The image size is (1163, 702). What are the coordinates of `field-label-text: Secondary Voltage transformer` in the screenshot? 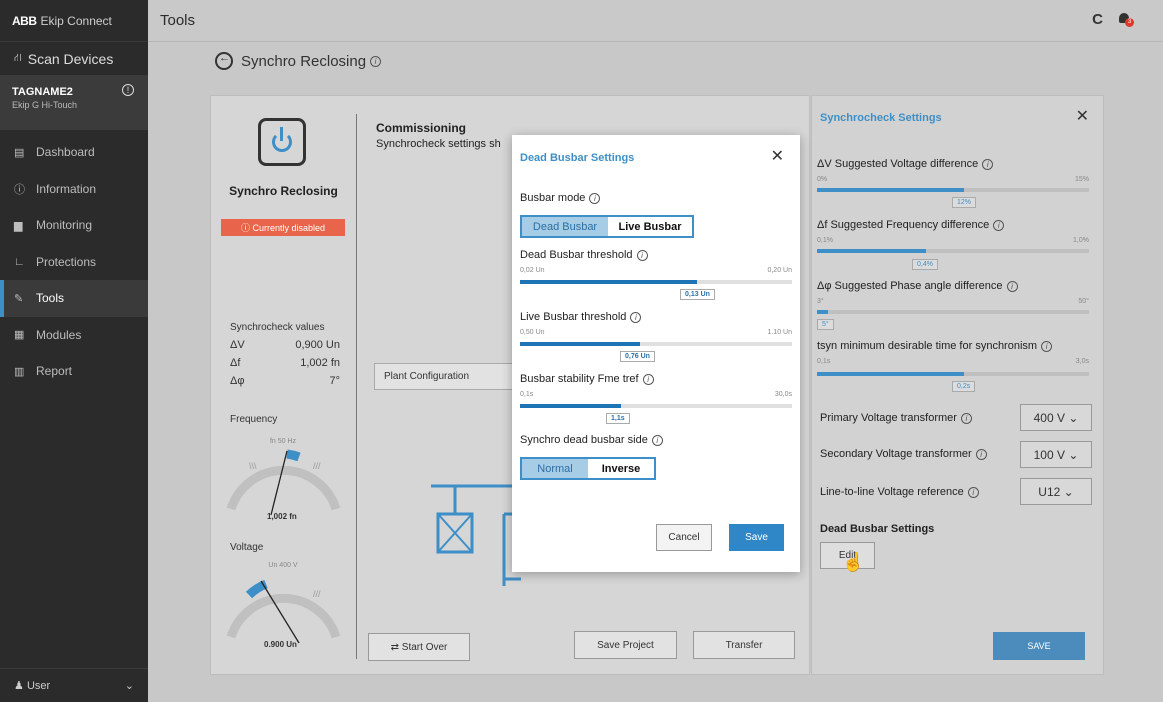 It's located at (896, 454).